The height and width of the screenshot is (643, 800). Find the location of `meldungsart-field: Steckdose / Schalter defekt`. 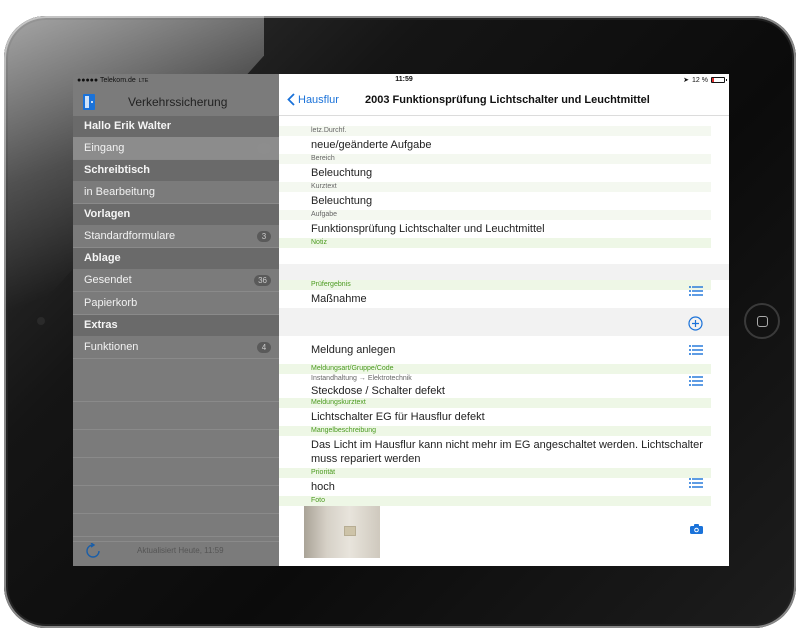

meldungsart-field: Steckdose / Schalter defekt is located at coordinates (504, 387).